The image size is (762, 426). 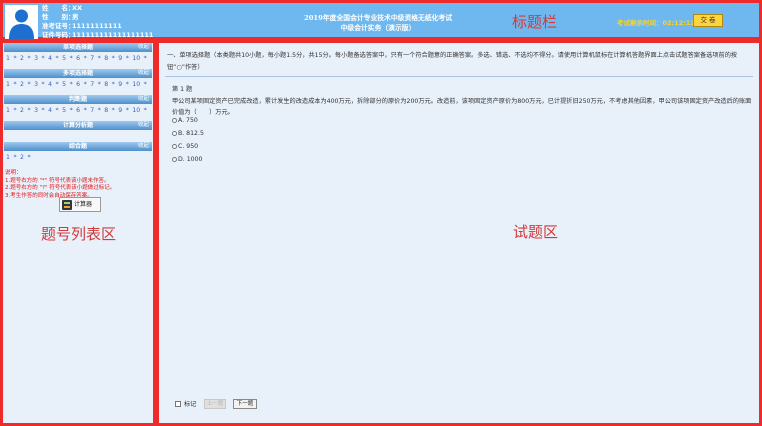 I want to click on checkbox, so click(x=178, y=404).